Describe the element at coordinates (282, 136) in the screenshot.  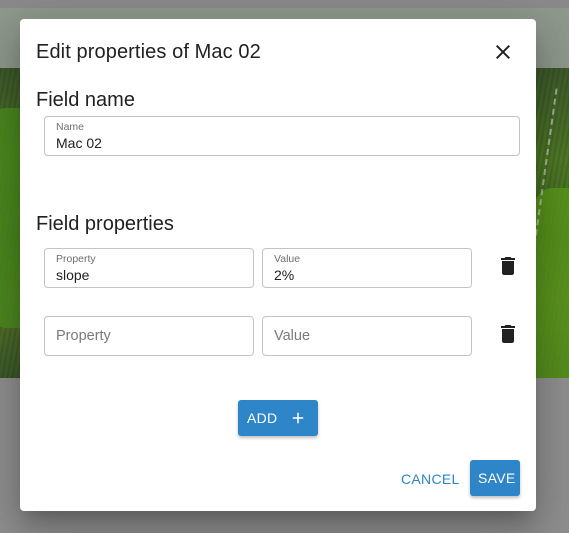
I see `name-field: Name Mac 02` at that location.